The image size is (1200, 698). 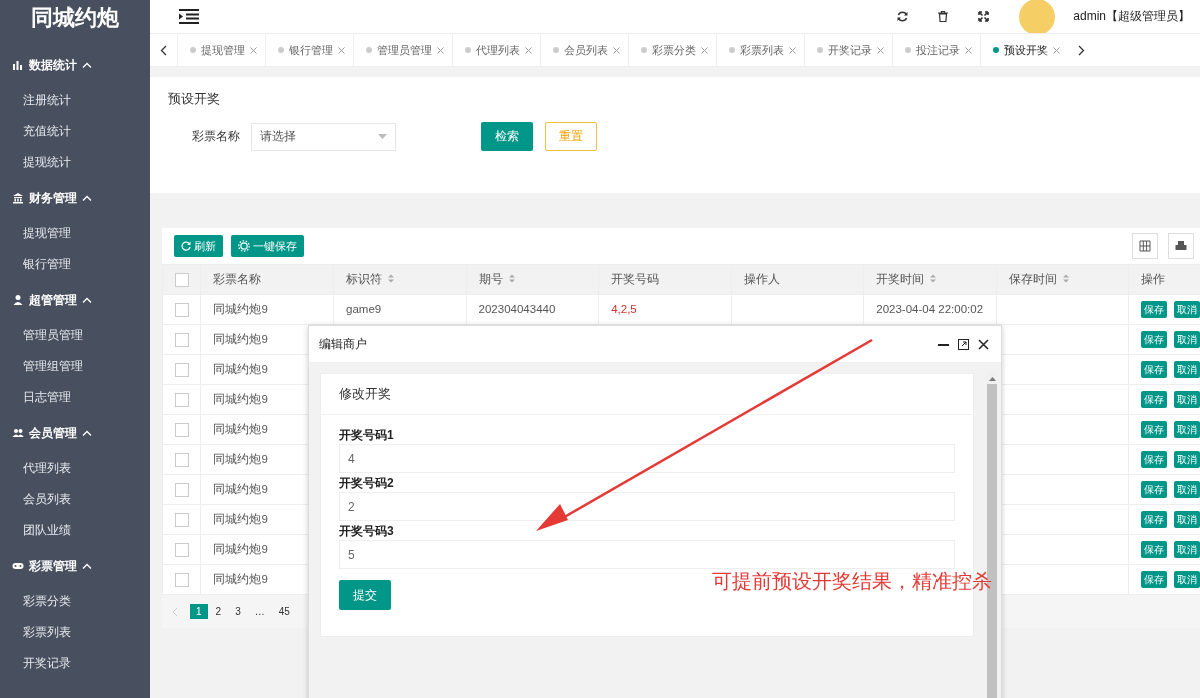 I want to click on page-link: 3, so click(x=238, y=611).